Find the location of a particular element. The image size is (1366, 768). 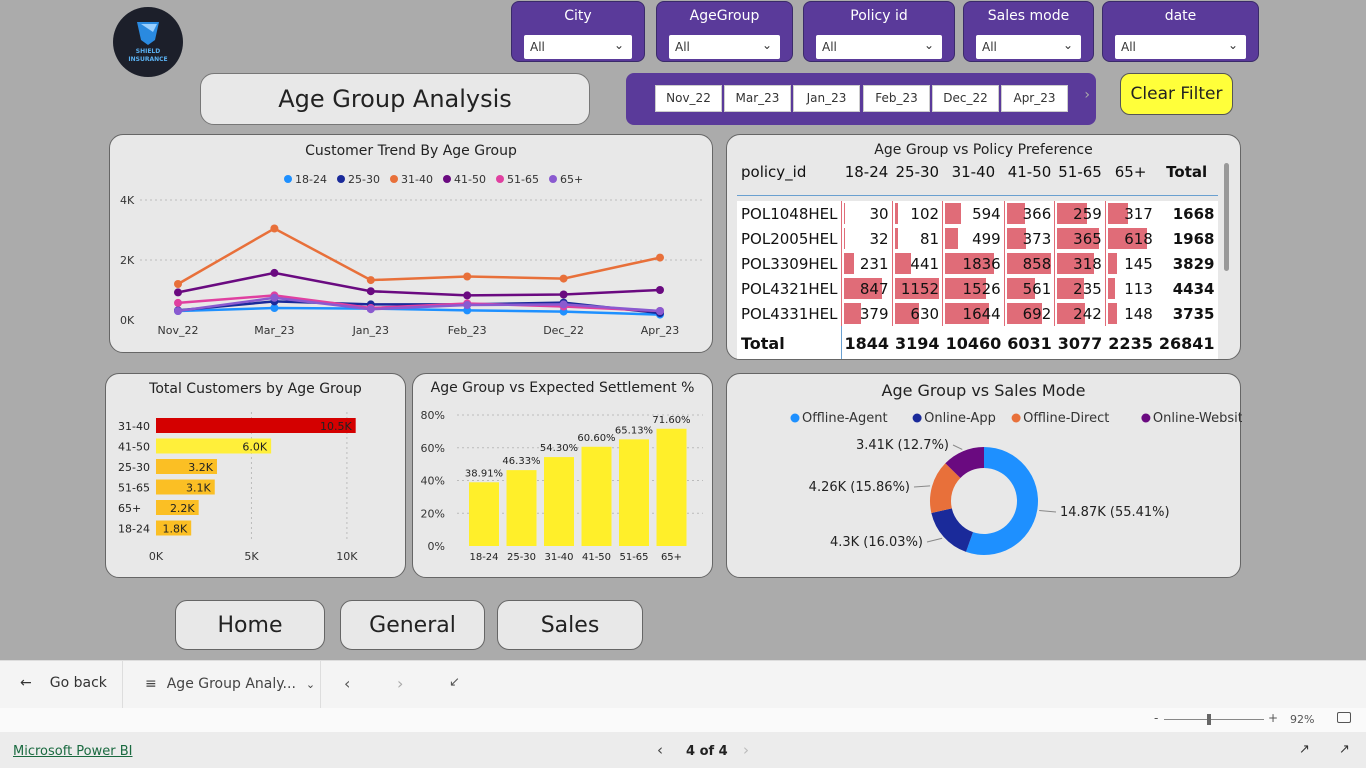

date-button: Apr_23 is located at coordinates (1034, 98).